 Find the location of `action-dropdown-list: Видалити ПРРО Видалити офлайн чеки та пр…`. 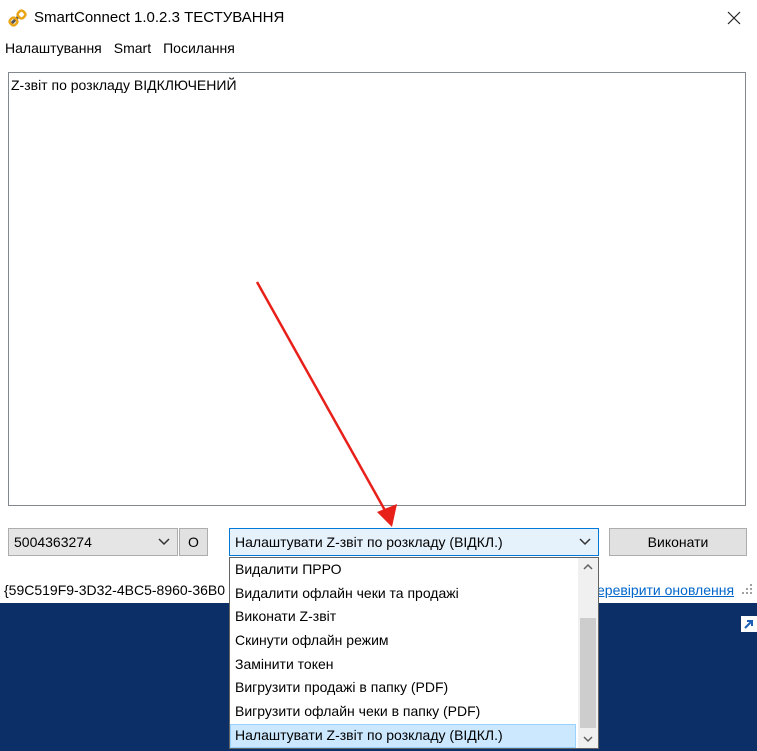

action-dropdown-list: Видалити ПРРО Видалити офлайн чеки та пр… is located at coordinates (414, 653).